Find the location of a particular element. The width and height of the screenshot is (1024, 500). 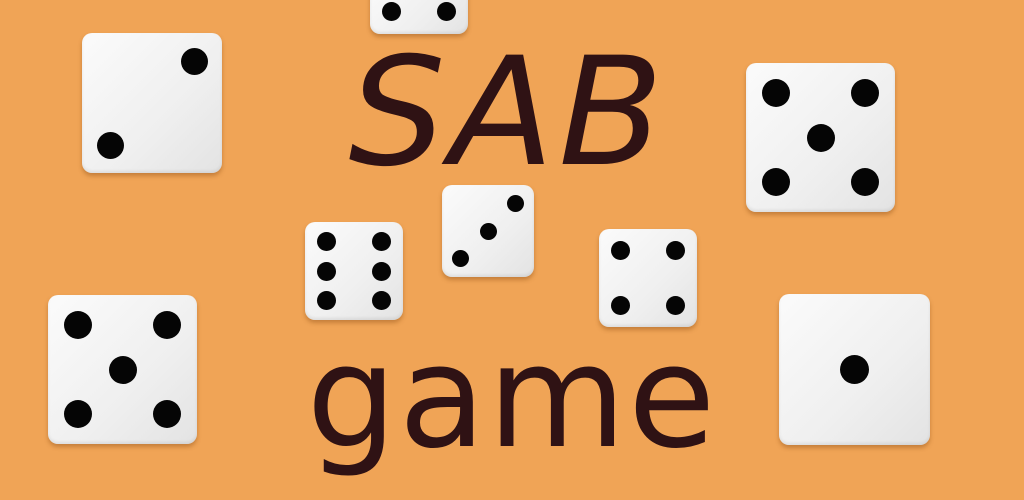

die-center-right is located at coordinates (648, 278).